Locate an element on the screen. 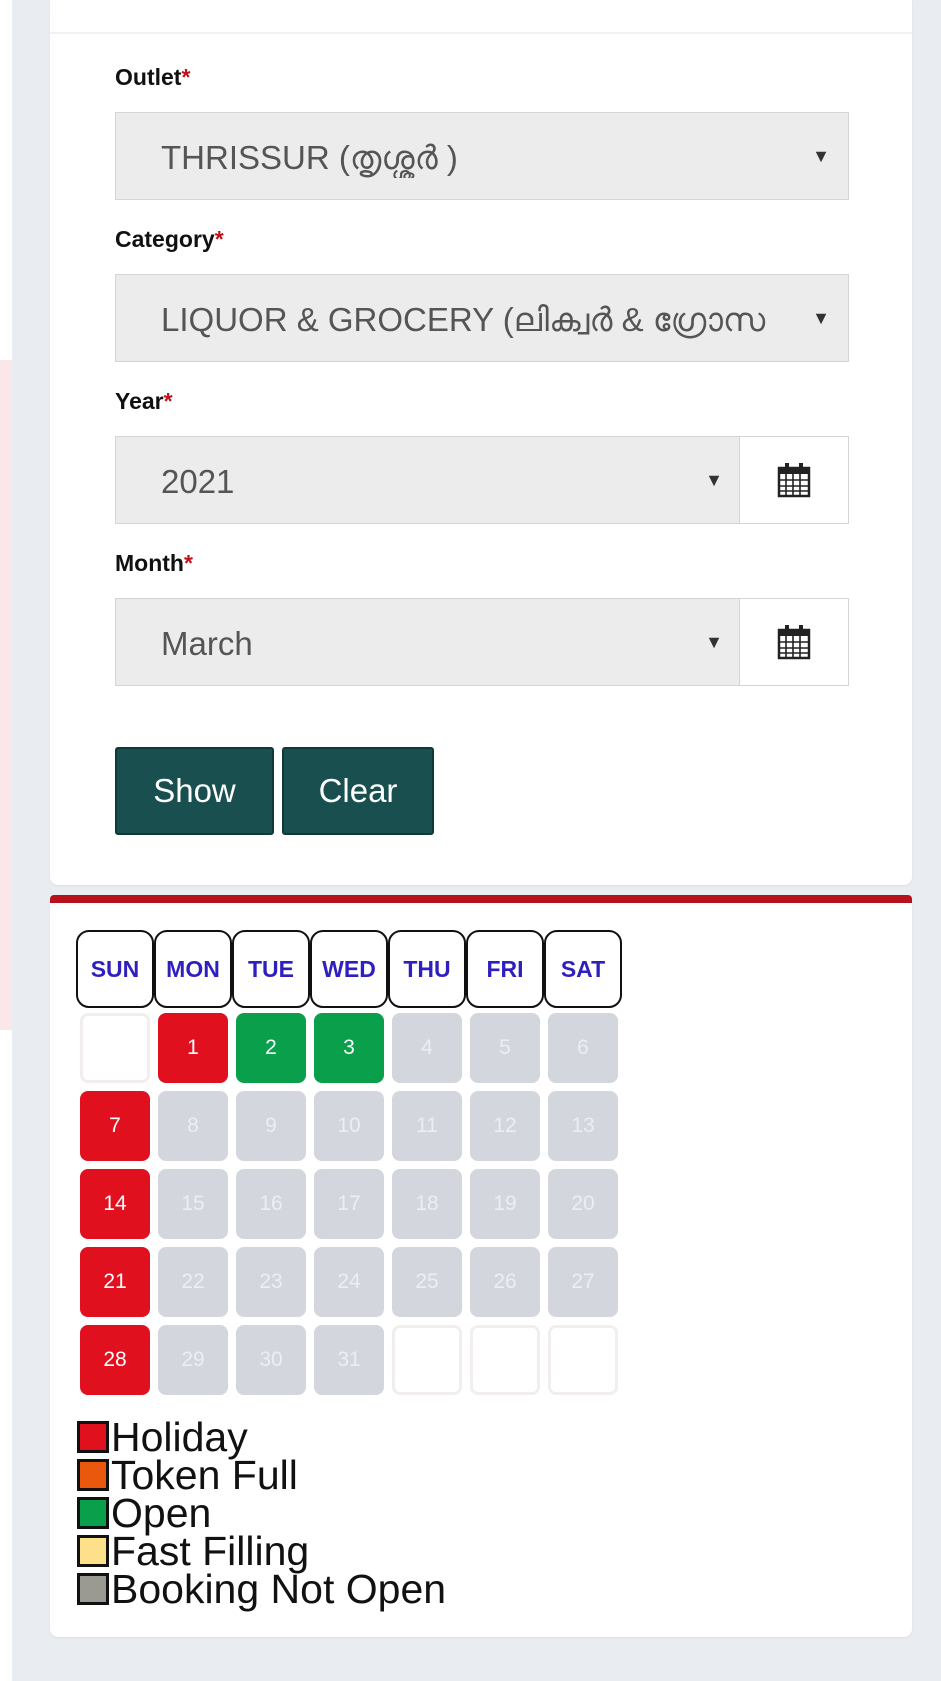  calendar-day-29: 29 is located at coordinates (193, 1360).